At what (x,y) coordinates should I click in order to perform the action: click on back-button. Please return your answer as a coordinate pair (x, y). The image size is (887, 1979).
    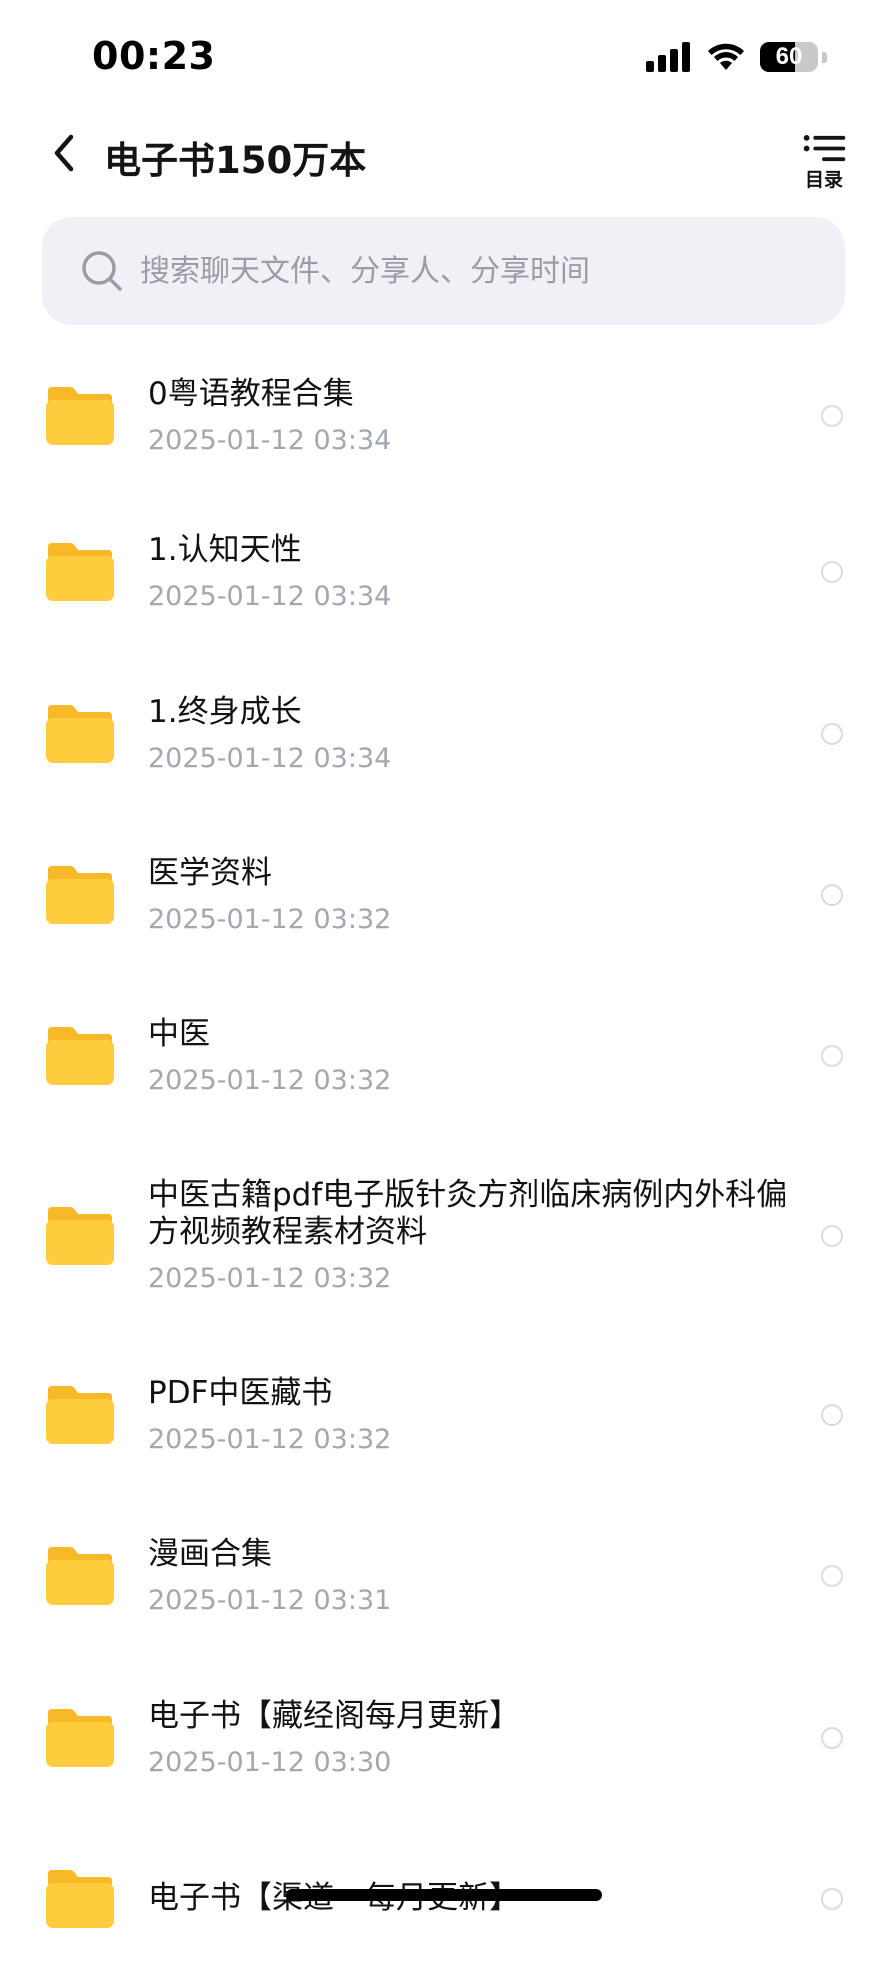
    Looking at the image, I should click on (64, 153).